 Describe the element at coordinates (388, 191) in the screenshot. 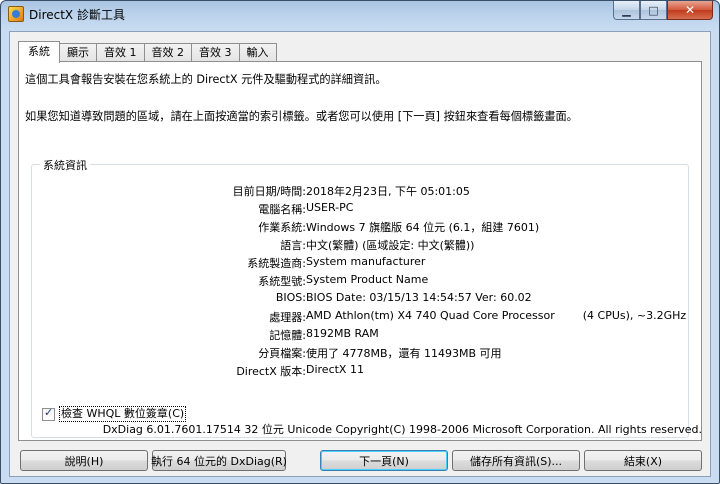

I see `info-value: 2018年2月23日, 下午 05:01:05` at that location.